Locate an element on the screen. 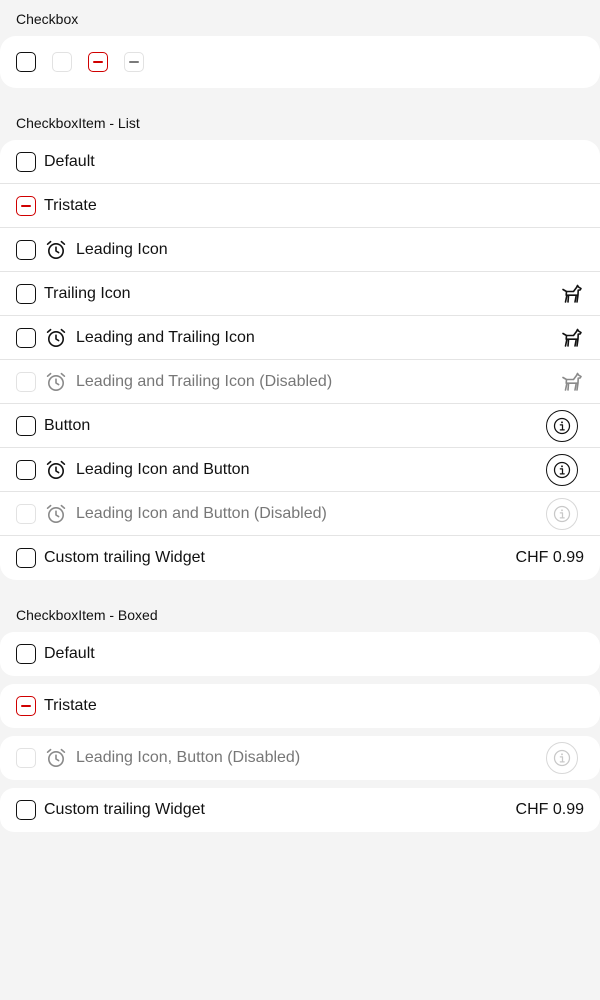 The height and width of the screenshot is (1000, 600). section-title-checkbox: Checkbox is located at coordinates (47, 19).